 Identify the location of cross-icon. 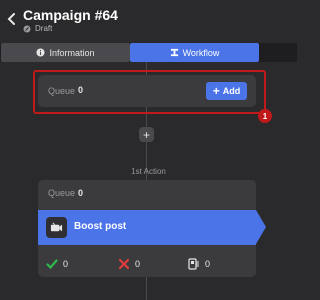
(124, 264).